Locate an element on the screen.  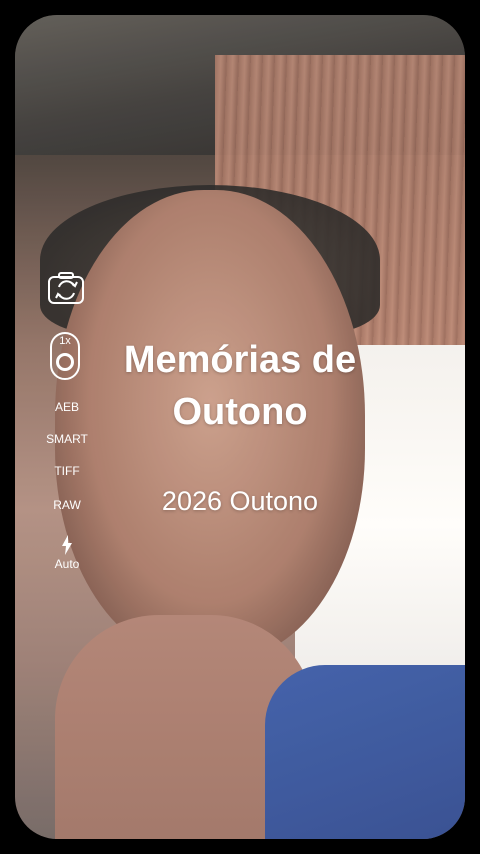
title-line-2: Outono is located at coordinates (240, 412).